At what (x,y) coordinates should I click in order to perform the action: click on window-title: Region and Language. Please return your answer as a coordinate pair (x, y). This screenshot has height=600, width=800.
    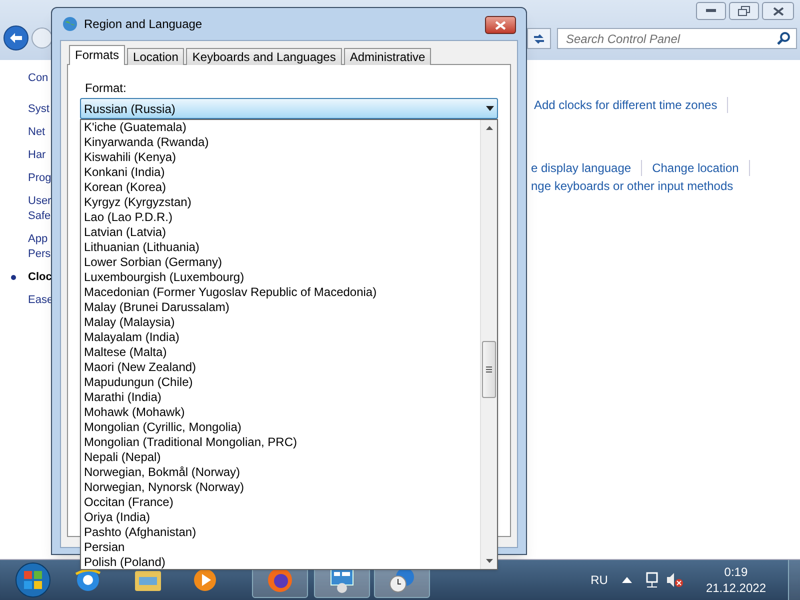
    Looking at the image, I should click on (143, 24).